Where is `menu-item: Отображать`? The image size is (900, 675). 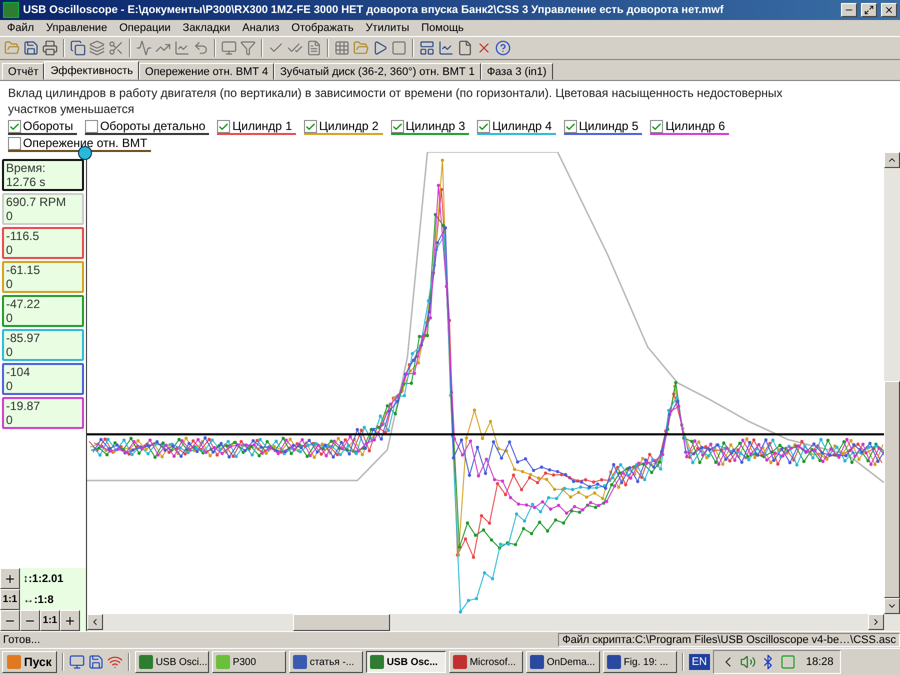
menu-item: Отображать is located at coordinates (322, 28).